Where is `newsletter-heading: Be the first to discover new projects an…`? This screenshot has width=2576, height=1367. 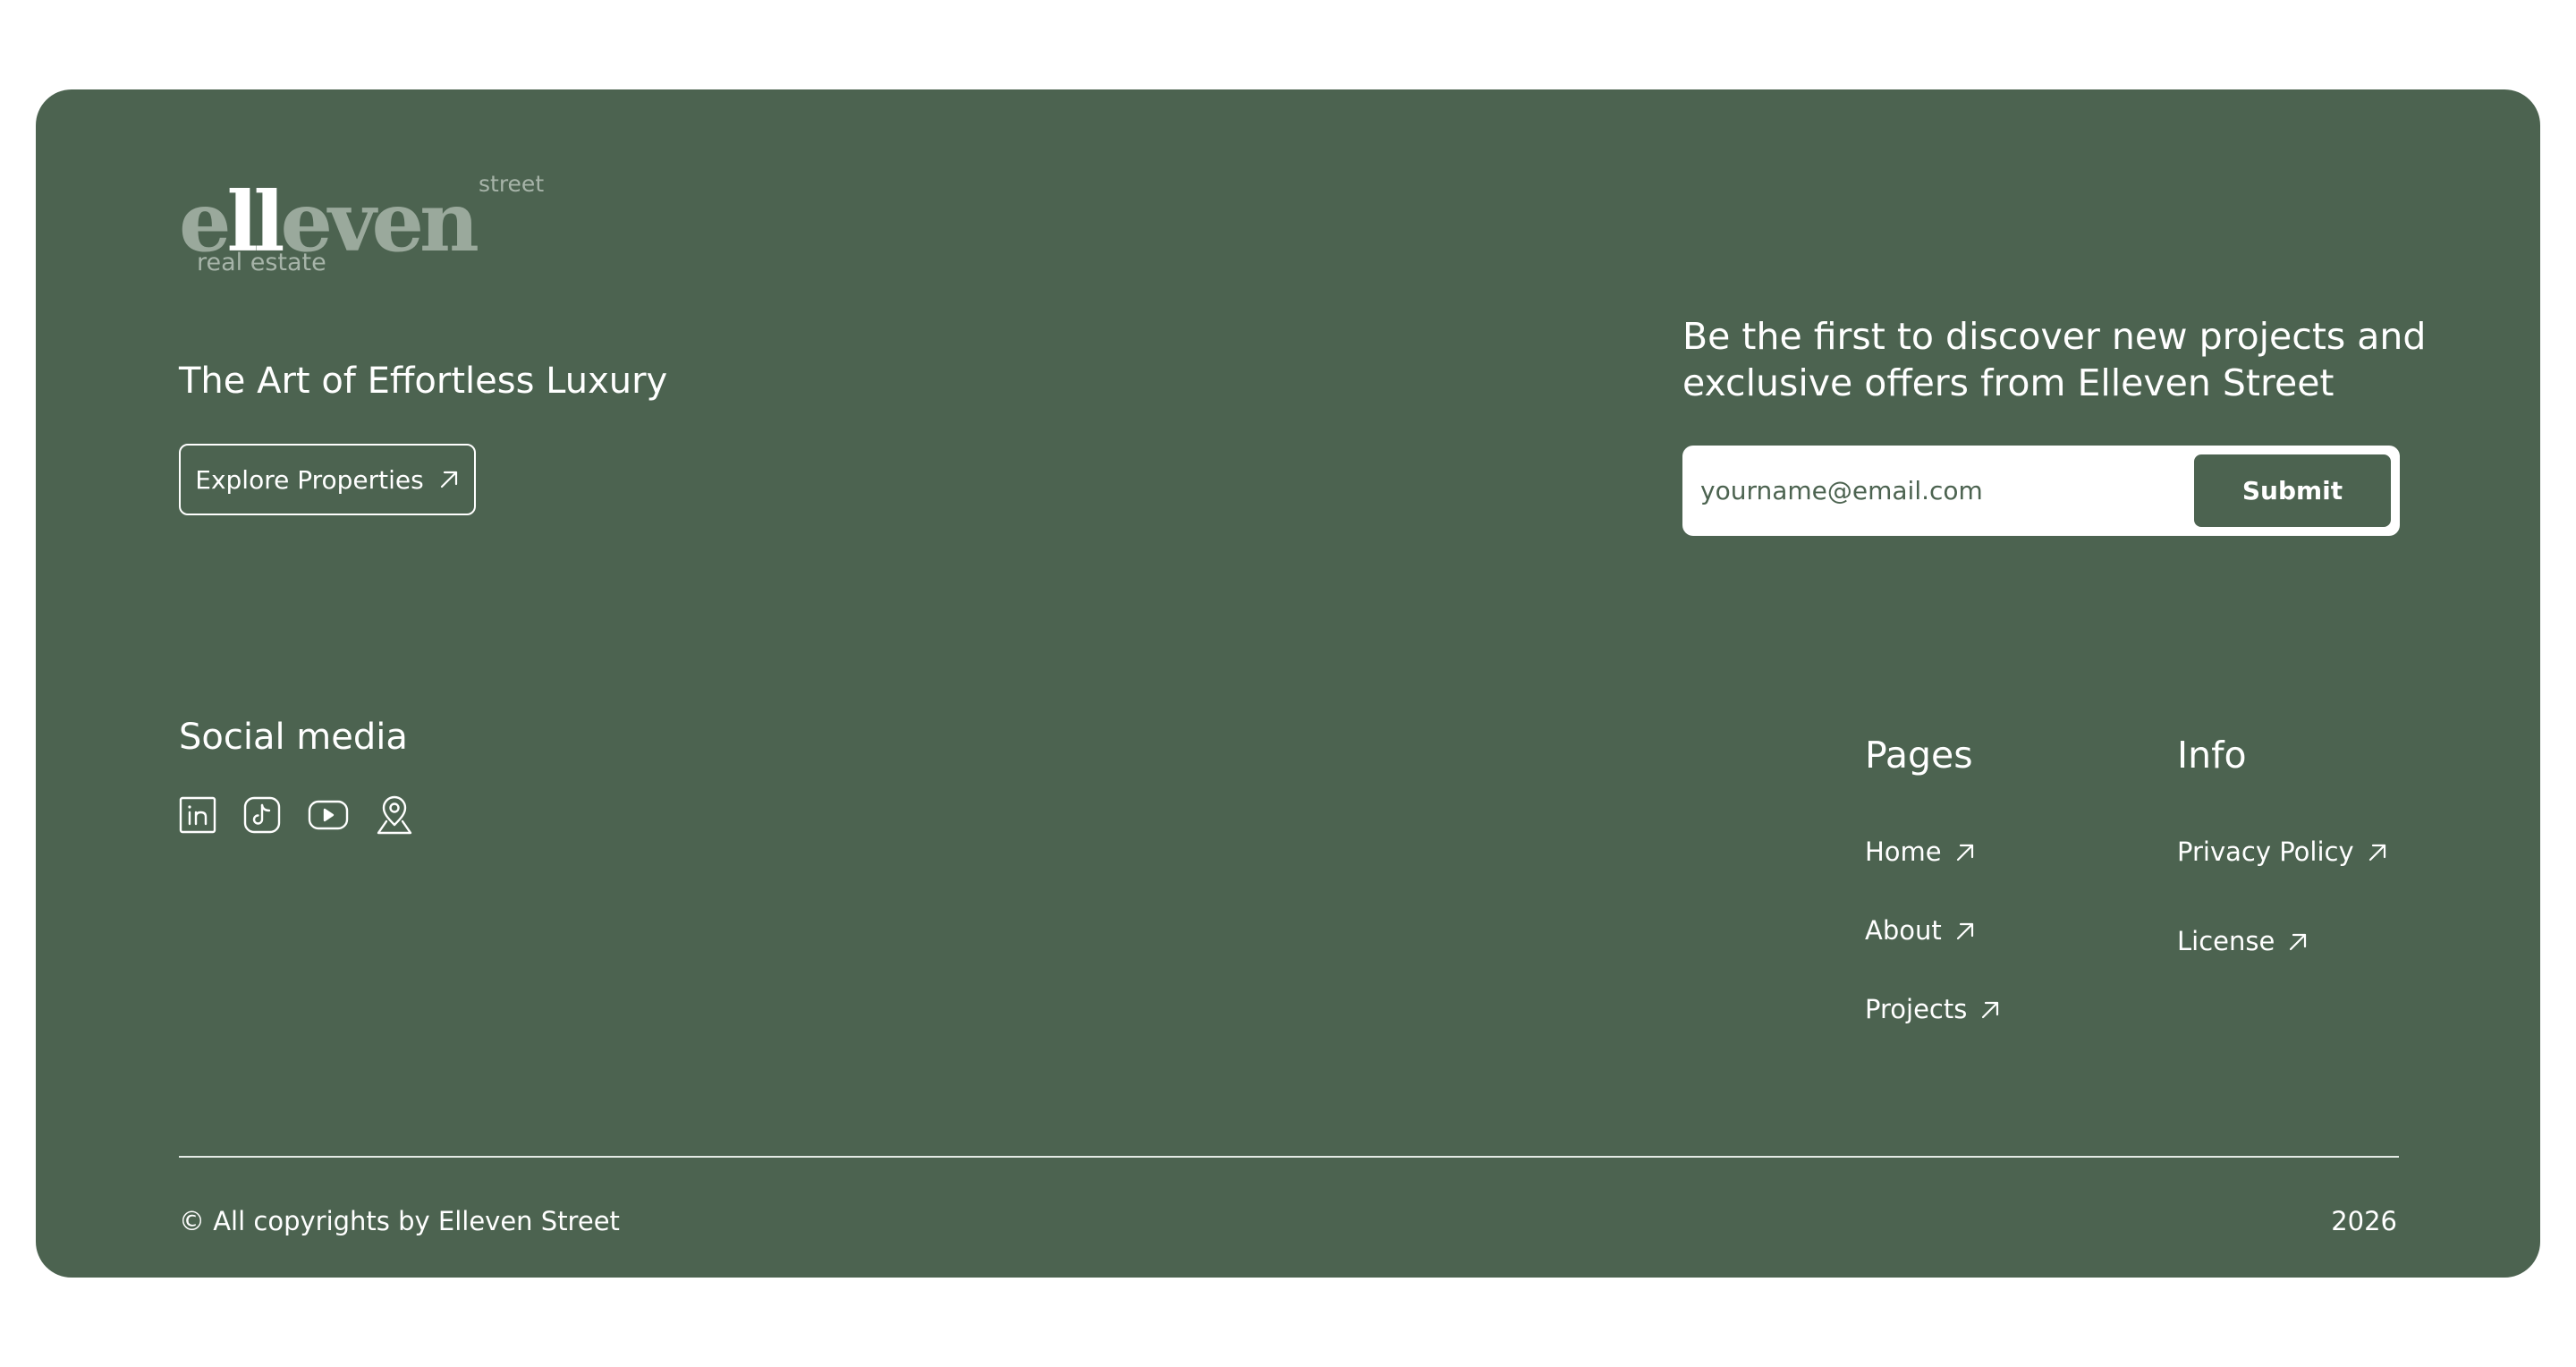 newsletter-heading: Be the first to discover new projects an… is located at coordinates (2054, 359).